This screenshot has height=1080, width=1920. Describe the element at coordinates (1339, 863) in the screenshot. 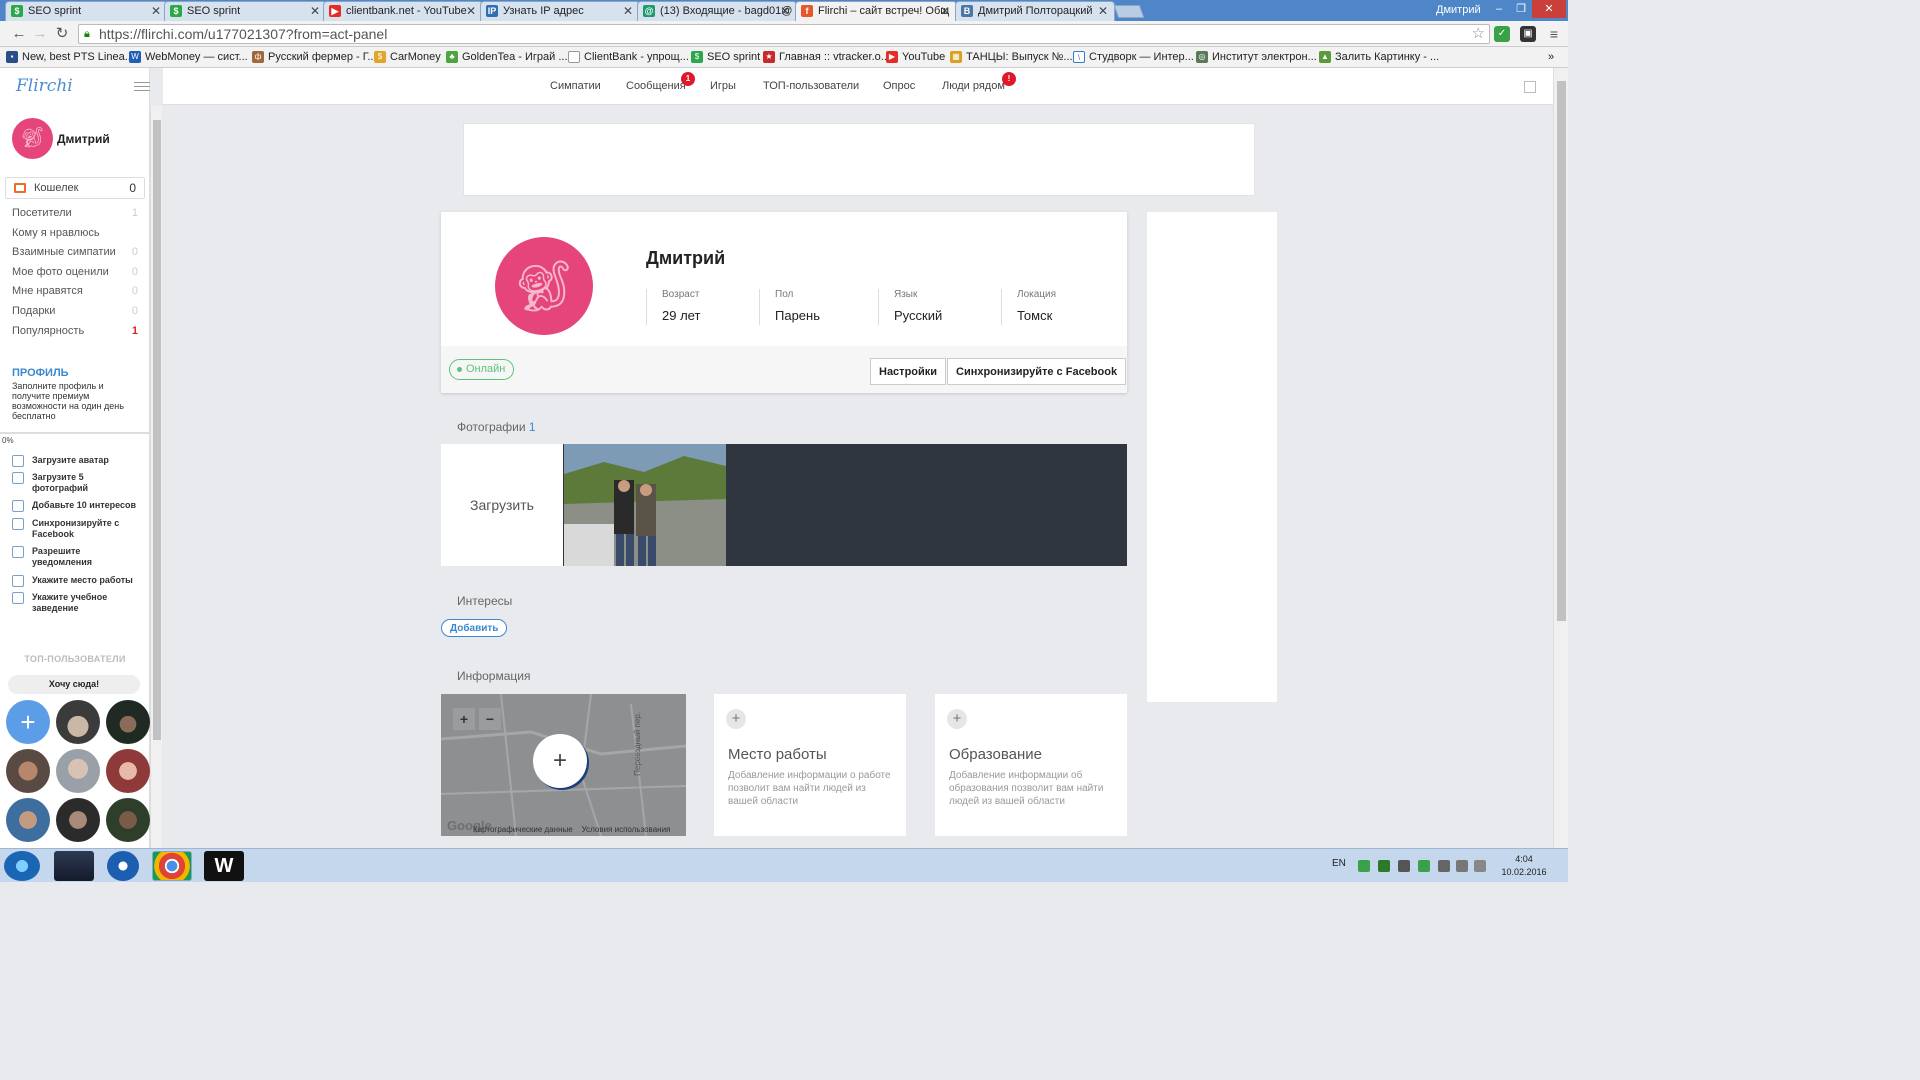

I see `language-indicator: EN` at that location.